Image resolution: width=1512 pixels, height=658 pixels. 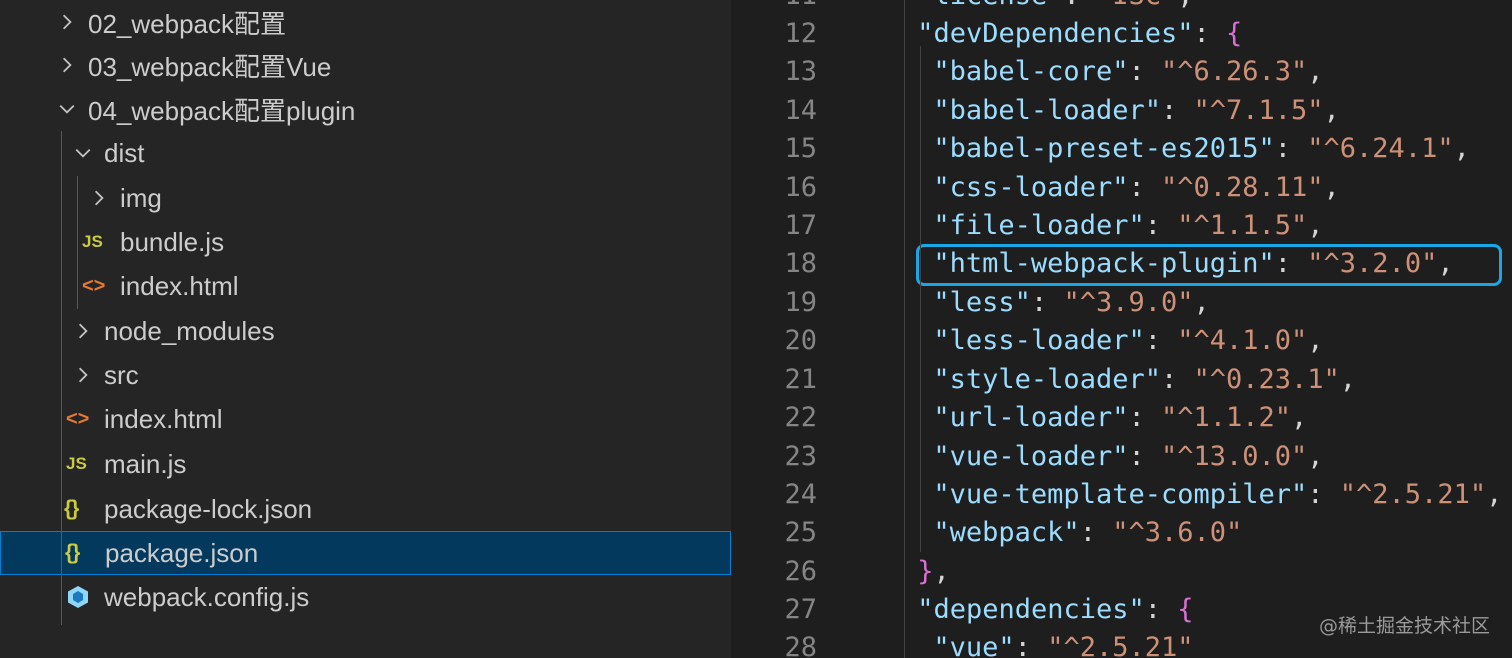 I want to click on tree-item-label: 03_webpack配置Vue, so click(x=210, y=66).